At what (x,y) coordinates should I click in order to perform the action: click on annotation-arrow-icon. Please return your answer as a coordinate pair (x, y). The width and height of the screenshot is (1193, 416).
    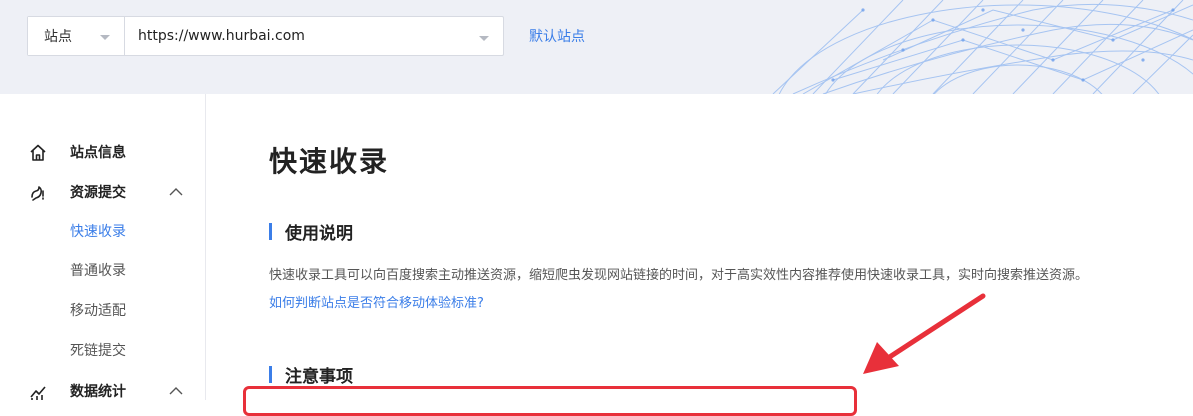
    Looking at the image, I should click on (924, 333).